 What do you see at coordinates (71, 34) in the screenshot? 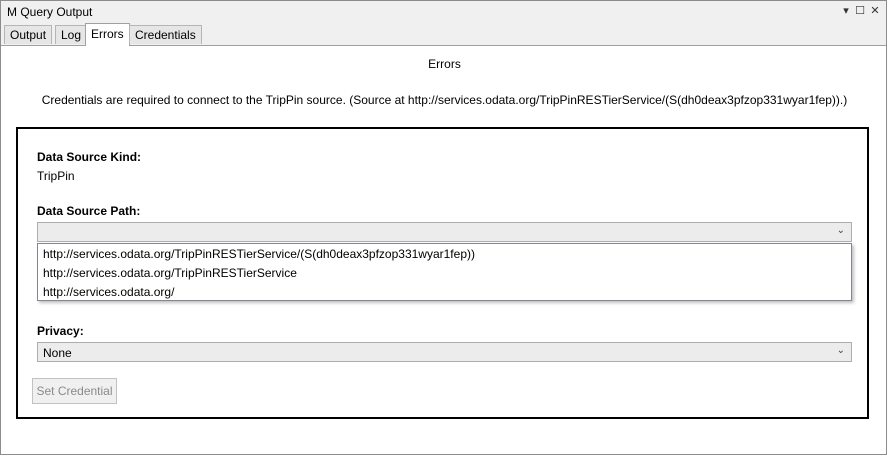
I see `tab-log: Log` at bounding box center [71, 34].